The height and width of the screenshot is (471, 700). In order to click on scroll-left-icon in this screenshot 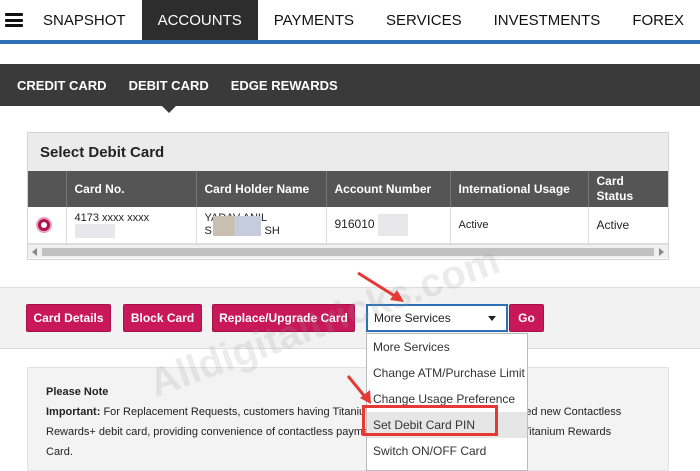, I will do `click(34, 252)`.